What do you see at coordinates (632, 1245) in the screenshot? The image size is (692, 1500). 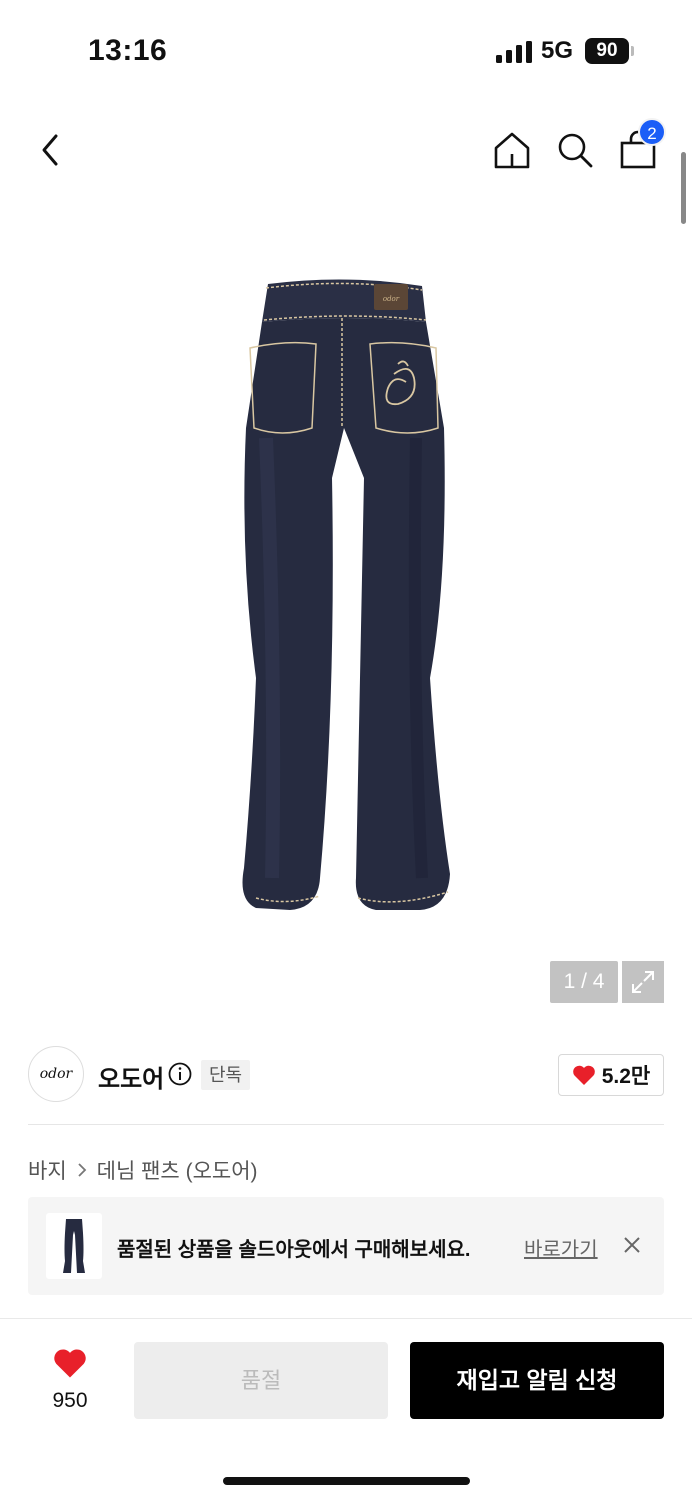 I see `close-icon` at bounding box center [632, 1245].